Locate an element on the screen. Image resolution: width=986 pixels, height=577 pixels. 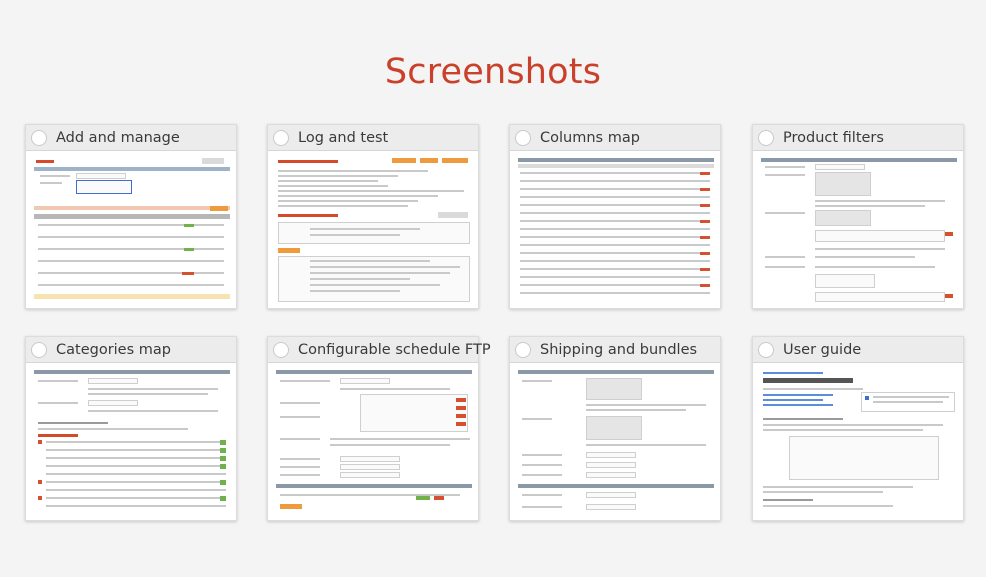
card-title: Product filters is located at coordinates (833, 137).